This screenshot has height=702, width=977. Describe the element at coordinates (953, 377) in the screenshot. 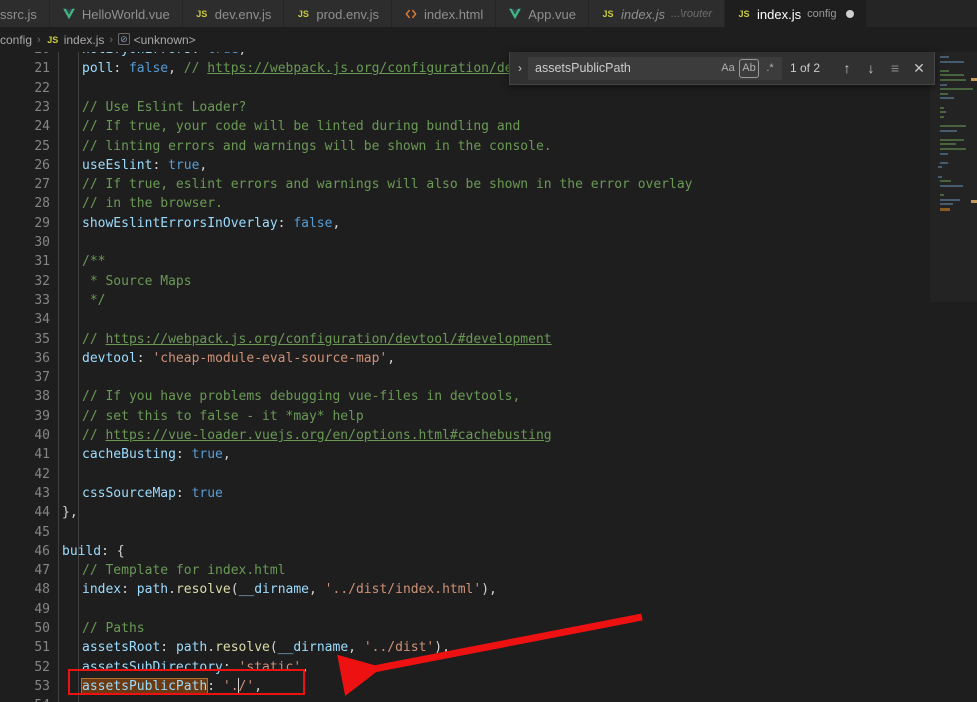

I see `minimap` at that location.